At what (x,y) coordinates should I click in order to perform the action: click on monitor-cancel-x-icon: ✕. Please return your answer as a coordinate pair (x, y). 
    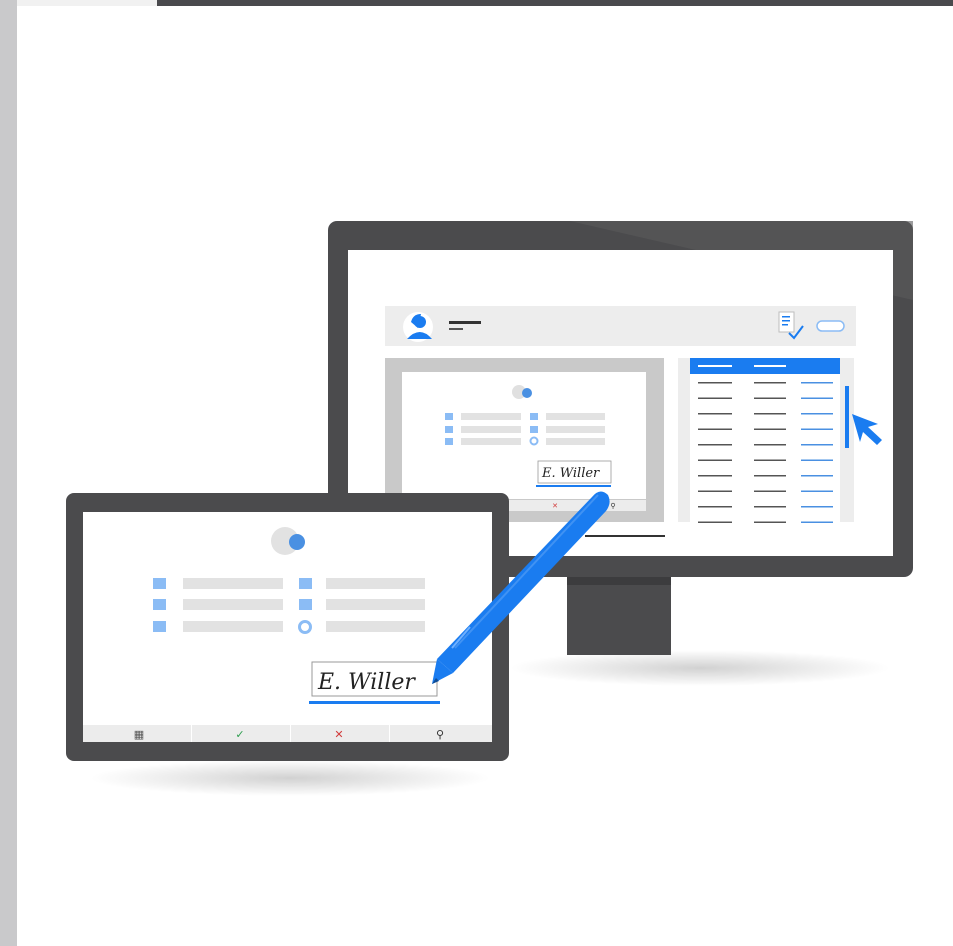
    Looking at the image, I should click on (555, 506).